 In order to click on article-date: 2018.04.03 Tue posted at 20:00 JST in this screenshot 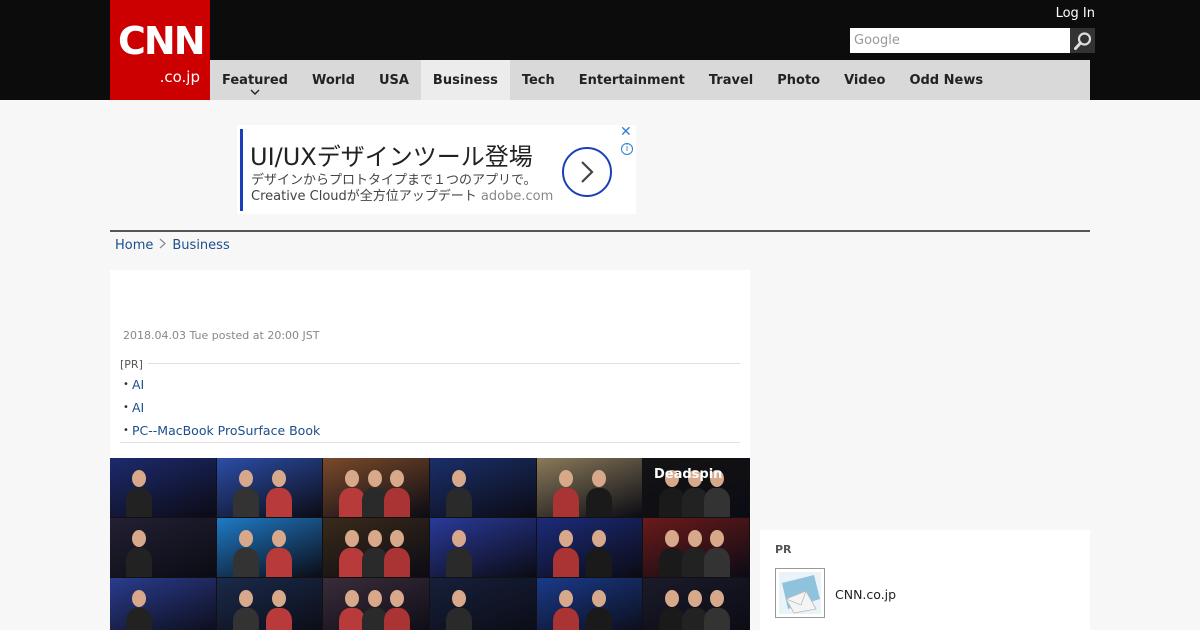, I will do `click(221, 335)`.